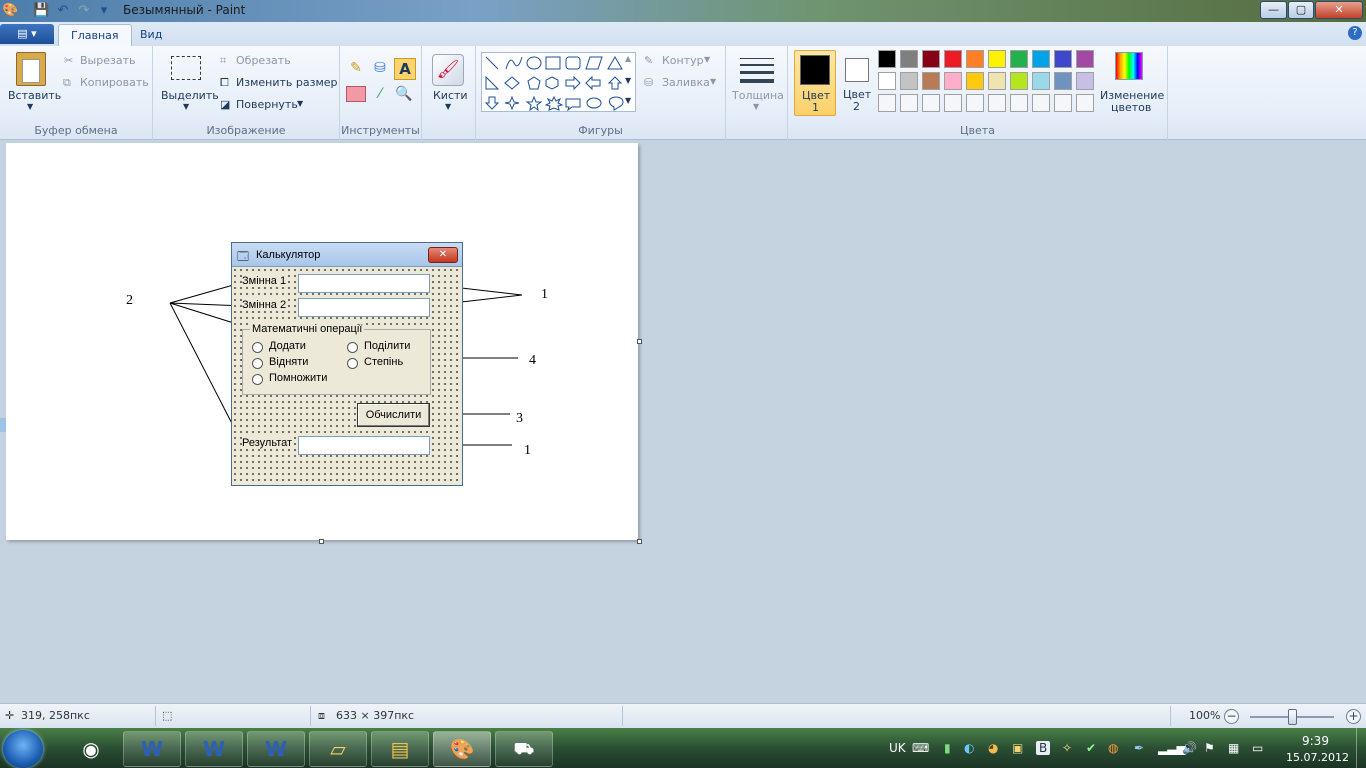 The width and height of the screenshot is (1366, 768). I want to click on undo-icon: ↶, so click(63, 11).